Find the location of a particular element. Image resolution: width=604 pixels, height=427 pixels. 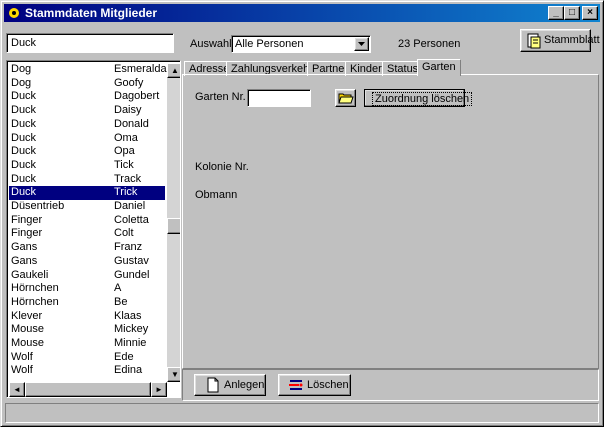

window-title: Stammdaten Mitglieder is located at coordinates (91, 13).